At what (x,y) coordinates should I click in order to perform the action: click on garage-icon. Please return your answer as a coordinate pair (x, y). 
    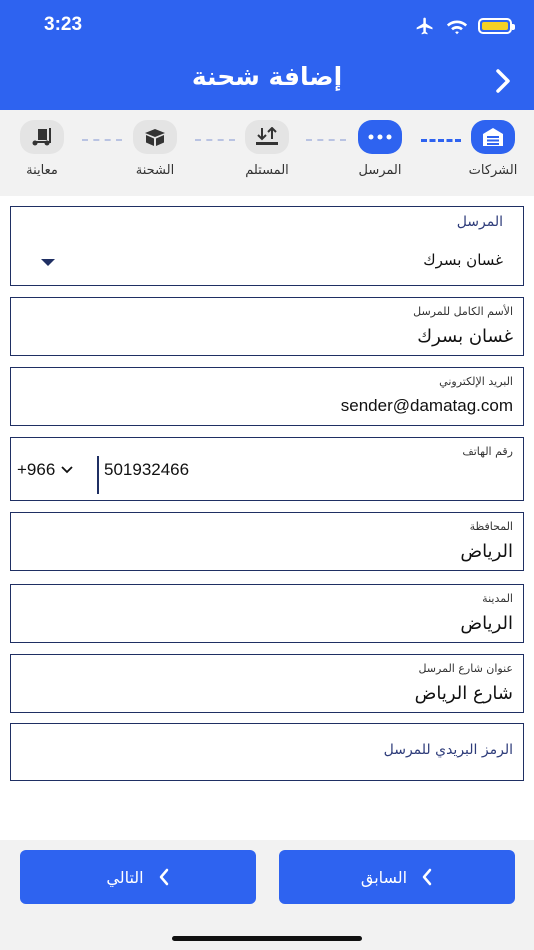
    Looking at the image, I should click on (493, 137).